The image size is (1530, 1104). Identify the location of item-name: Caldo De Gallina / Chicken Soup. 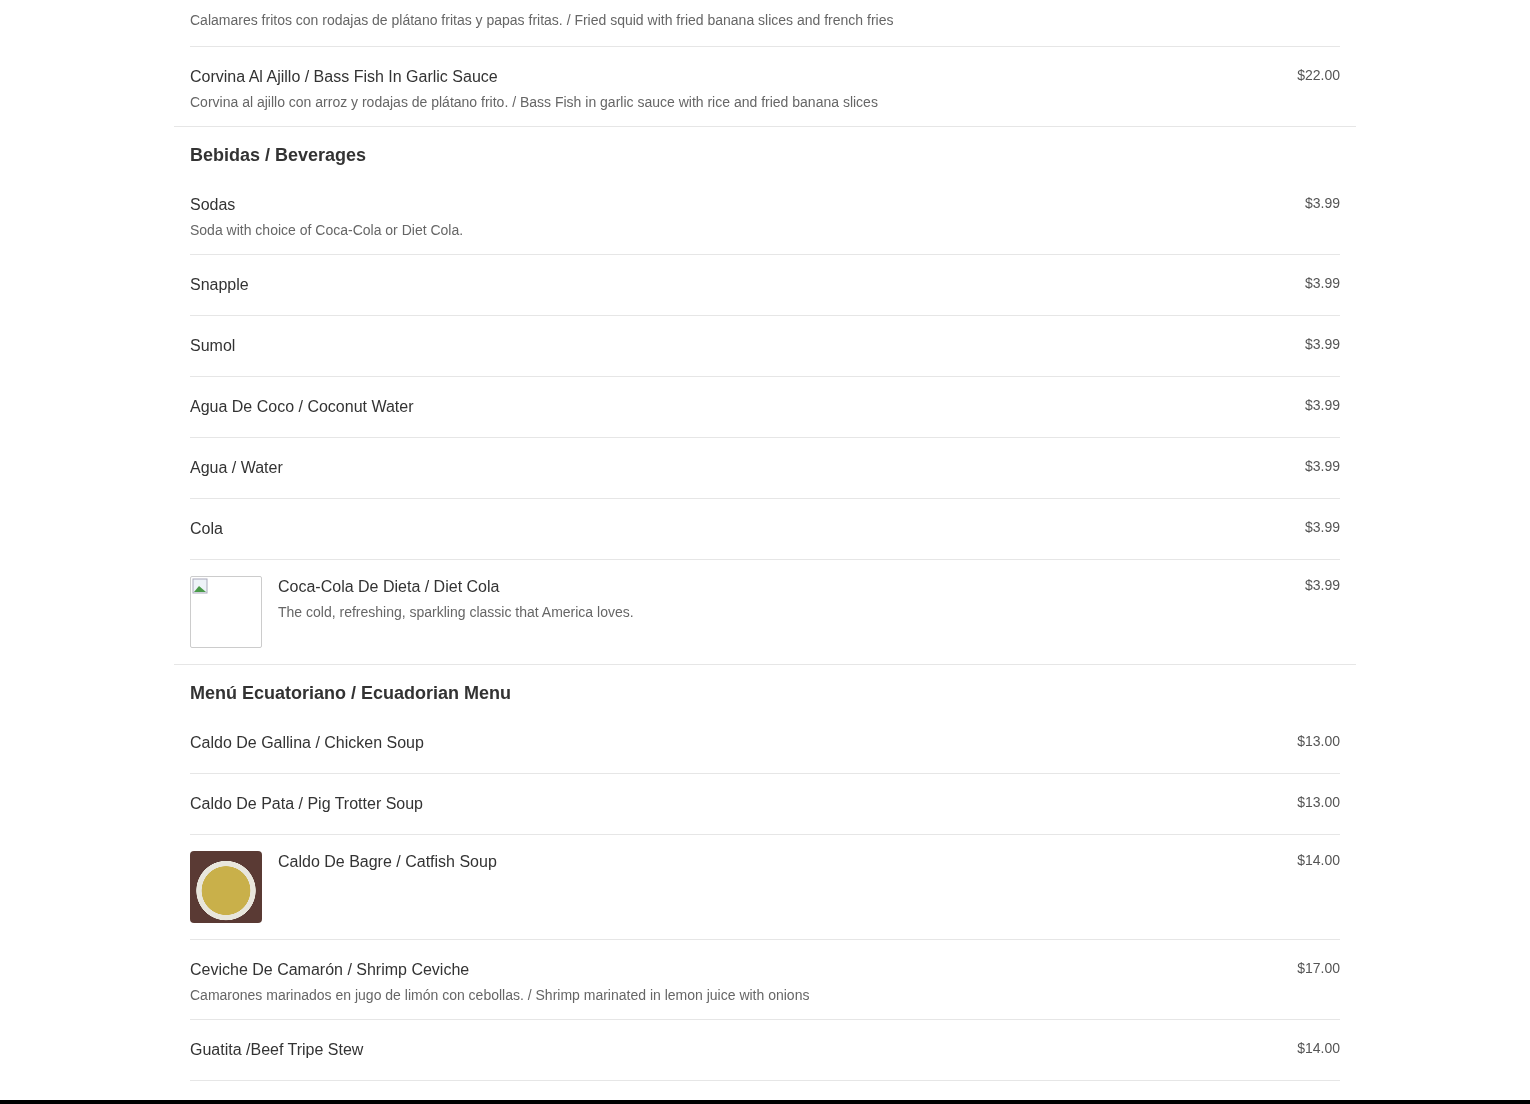
(736, 743).